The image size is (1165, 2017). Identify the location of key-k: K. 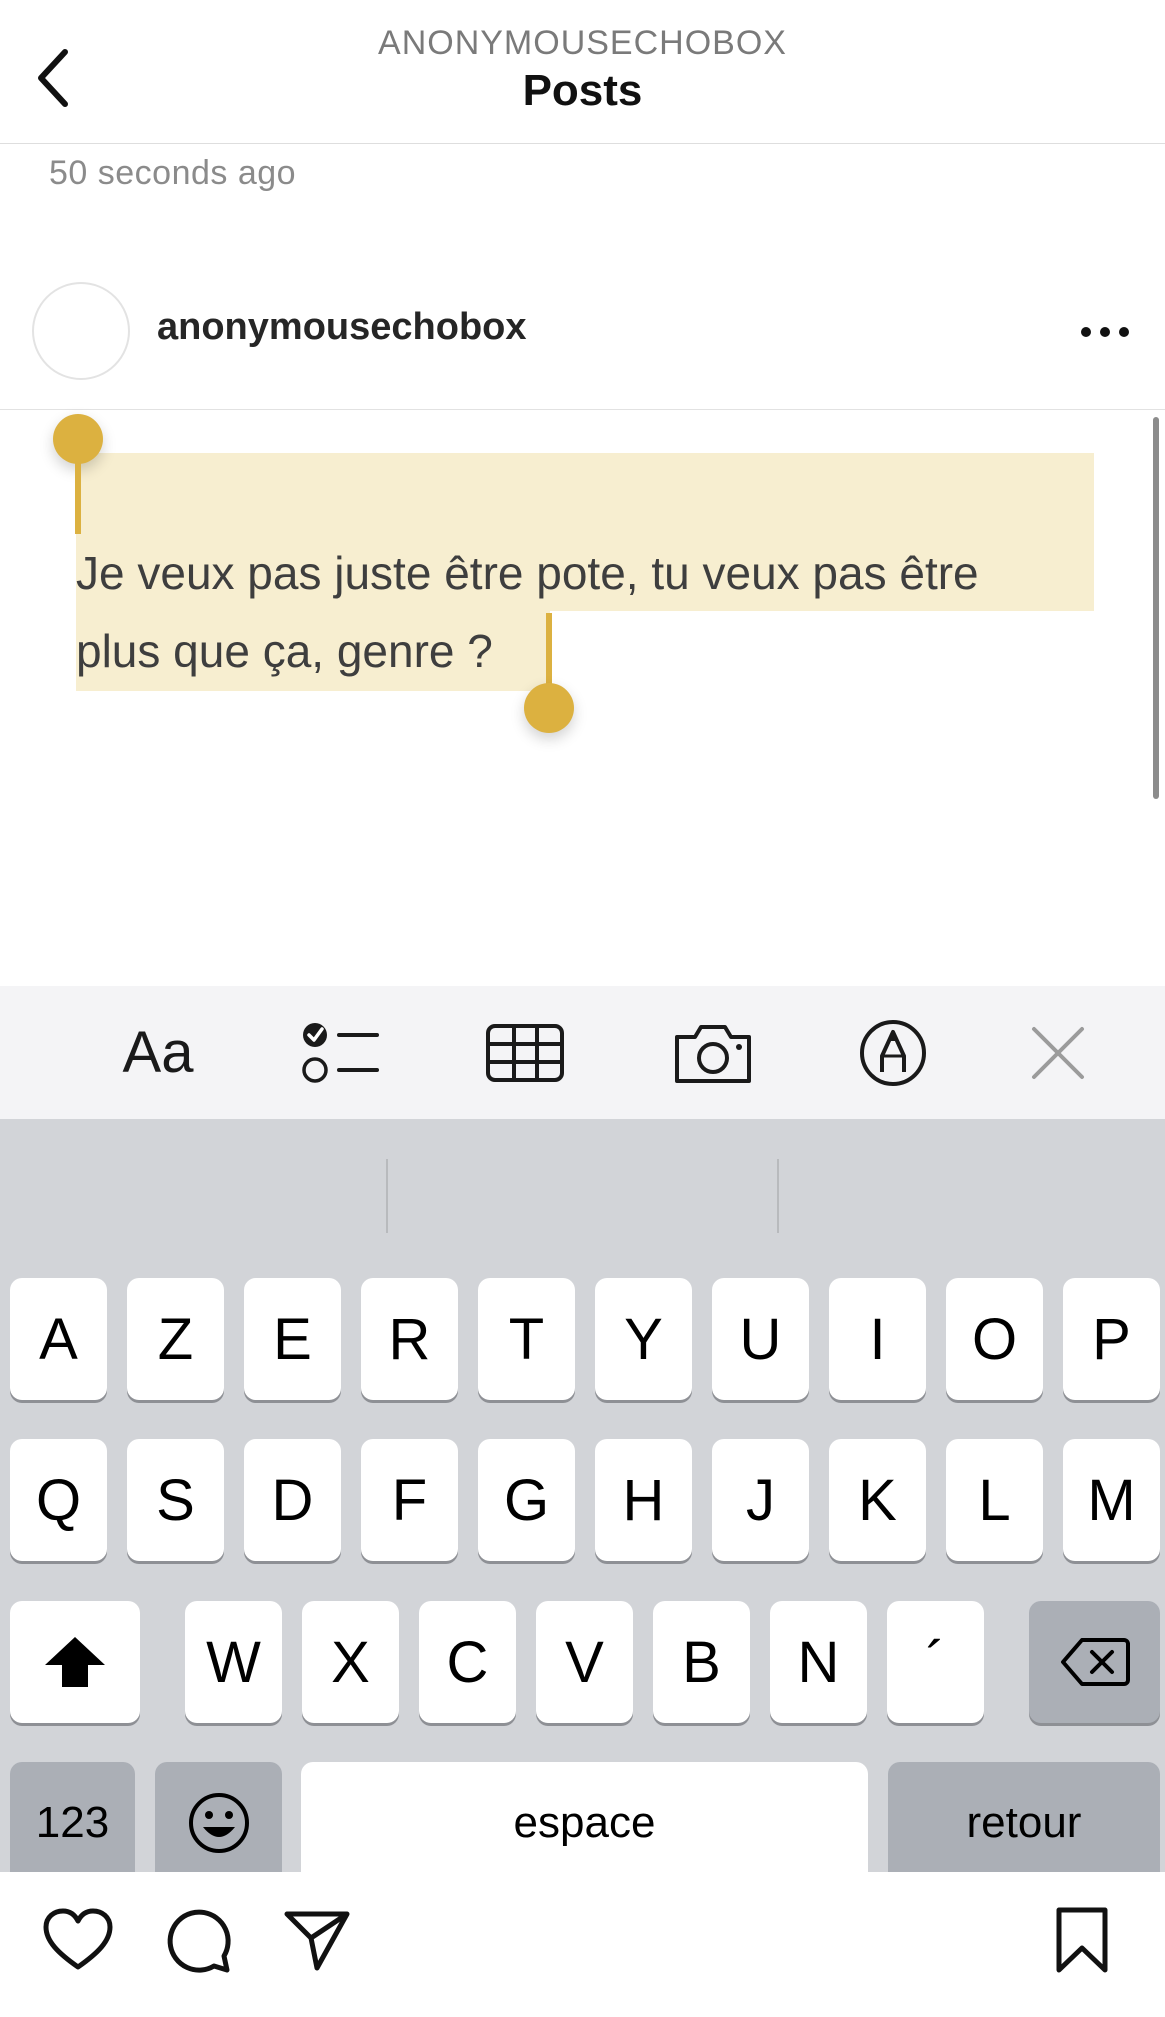
(877, 1500).